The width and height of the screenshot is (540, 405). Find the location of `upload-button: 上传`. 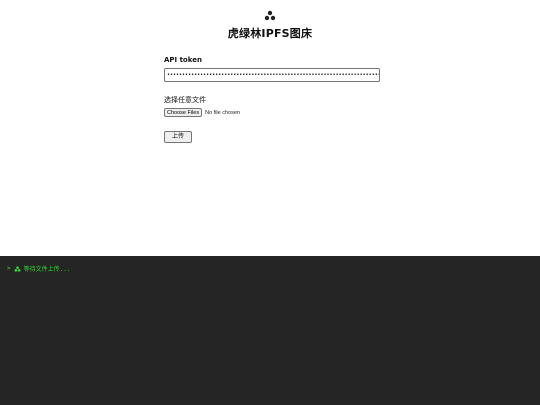

upload-button: 上传 is located at coordinates (178, 137).